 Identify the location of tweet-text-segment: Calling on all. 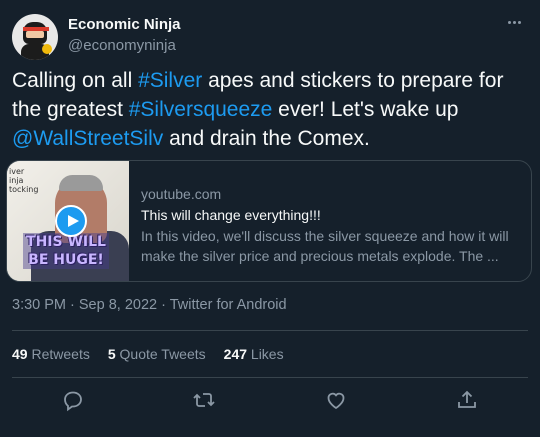
(75, 80).